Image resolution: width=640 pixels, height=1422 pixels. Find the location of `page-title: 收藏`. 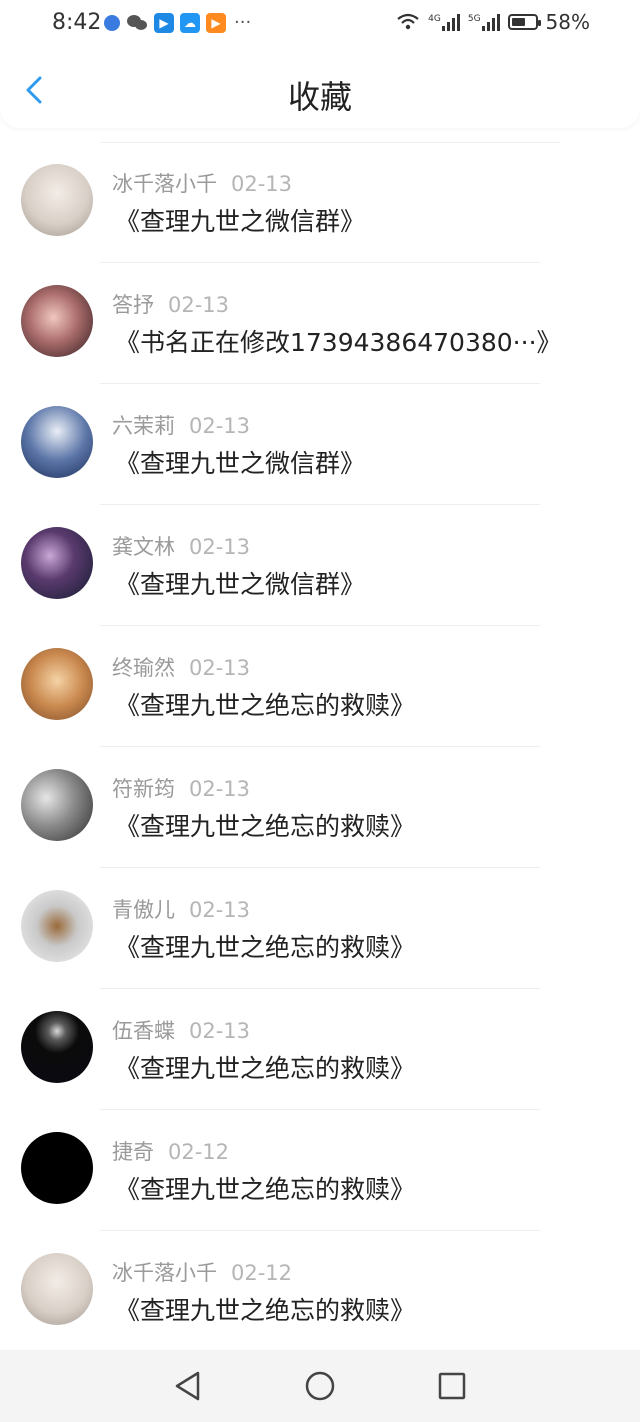

page-title: 收藏 is located at coordinates (319, 97).